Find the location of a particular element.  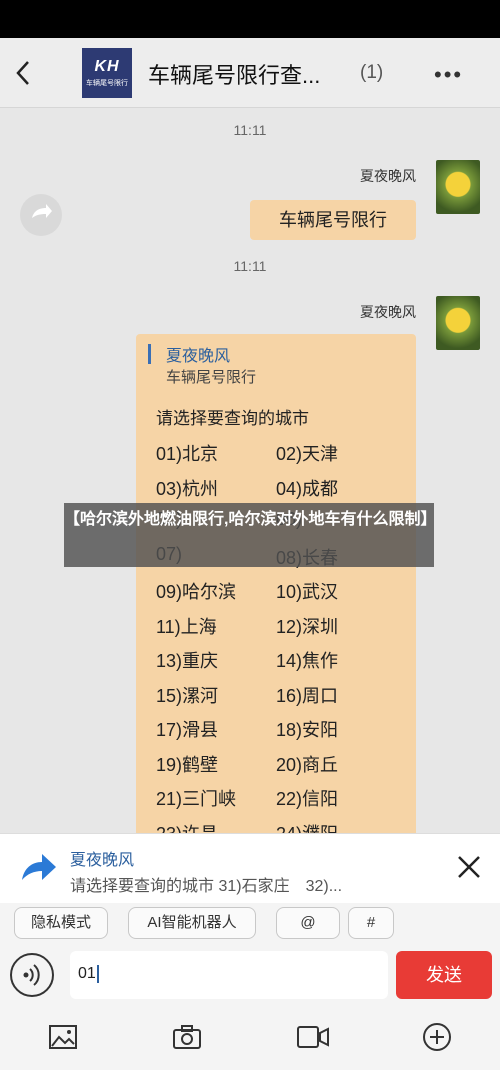

chip-hashtag: # is located at coordinates (371, 923).